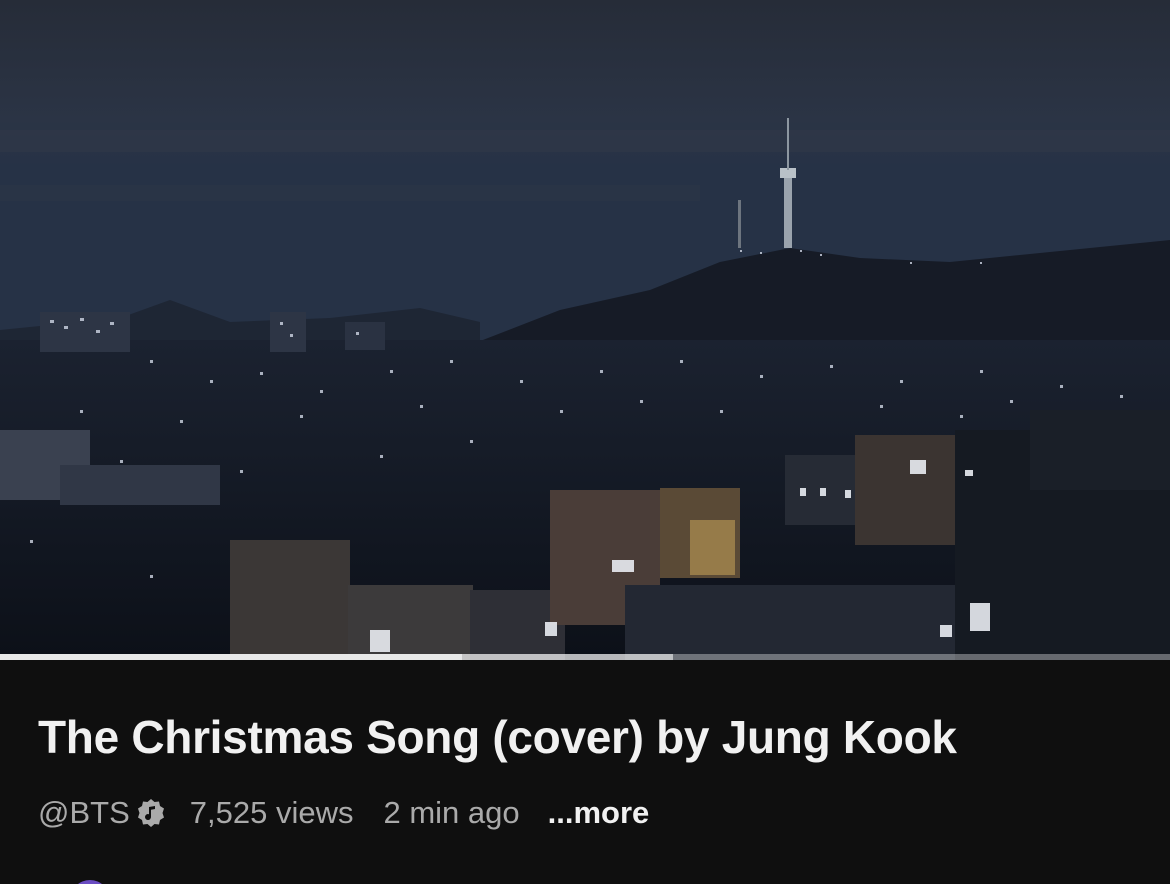 This screenshot has height=884, width=1170. Describe the element at coordinates (84, 813) in the screenshot. I see `channel-handle: @BTS` at that location.